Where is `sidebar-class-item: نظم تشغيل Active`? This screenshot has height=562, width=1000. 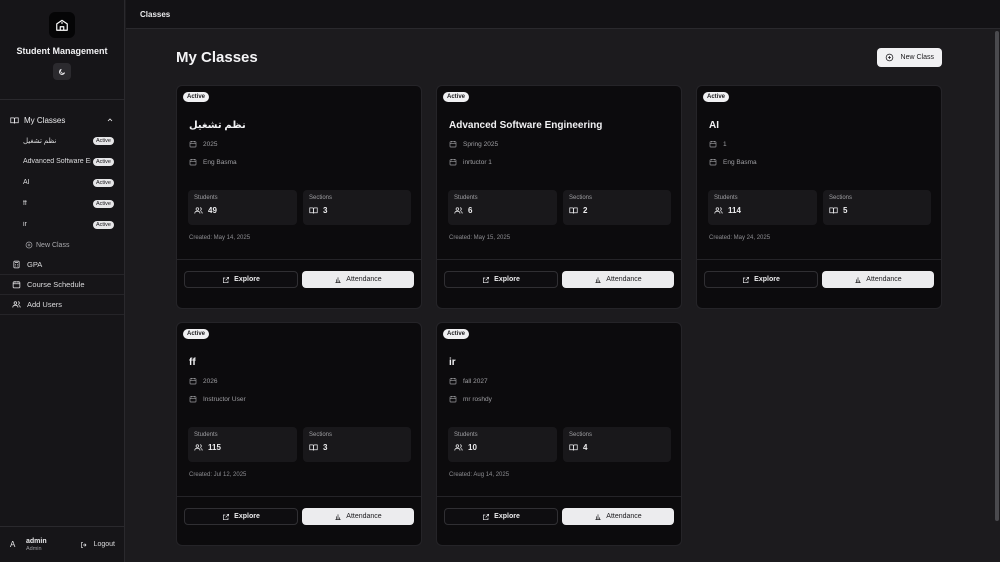
sidebar-class-item: نظم تشغيل Active is located at coordinates (68, 140).